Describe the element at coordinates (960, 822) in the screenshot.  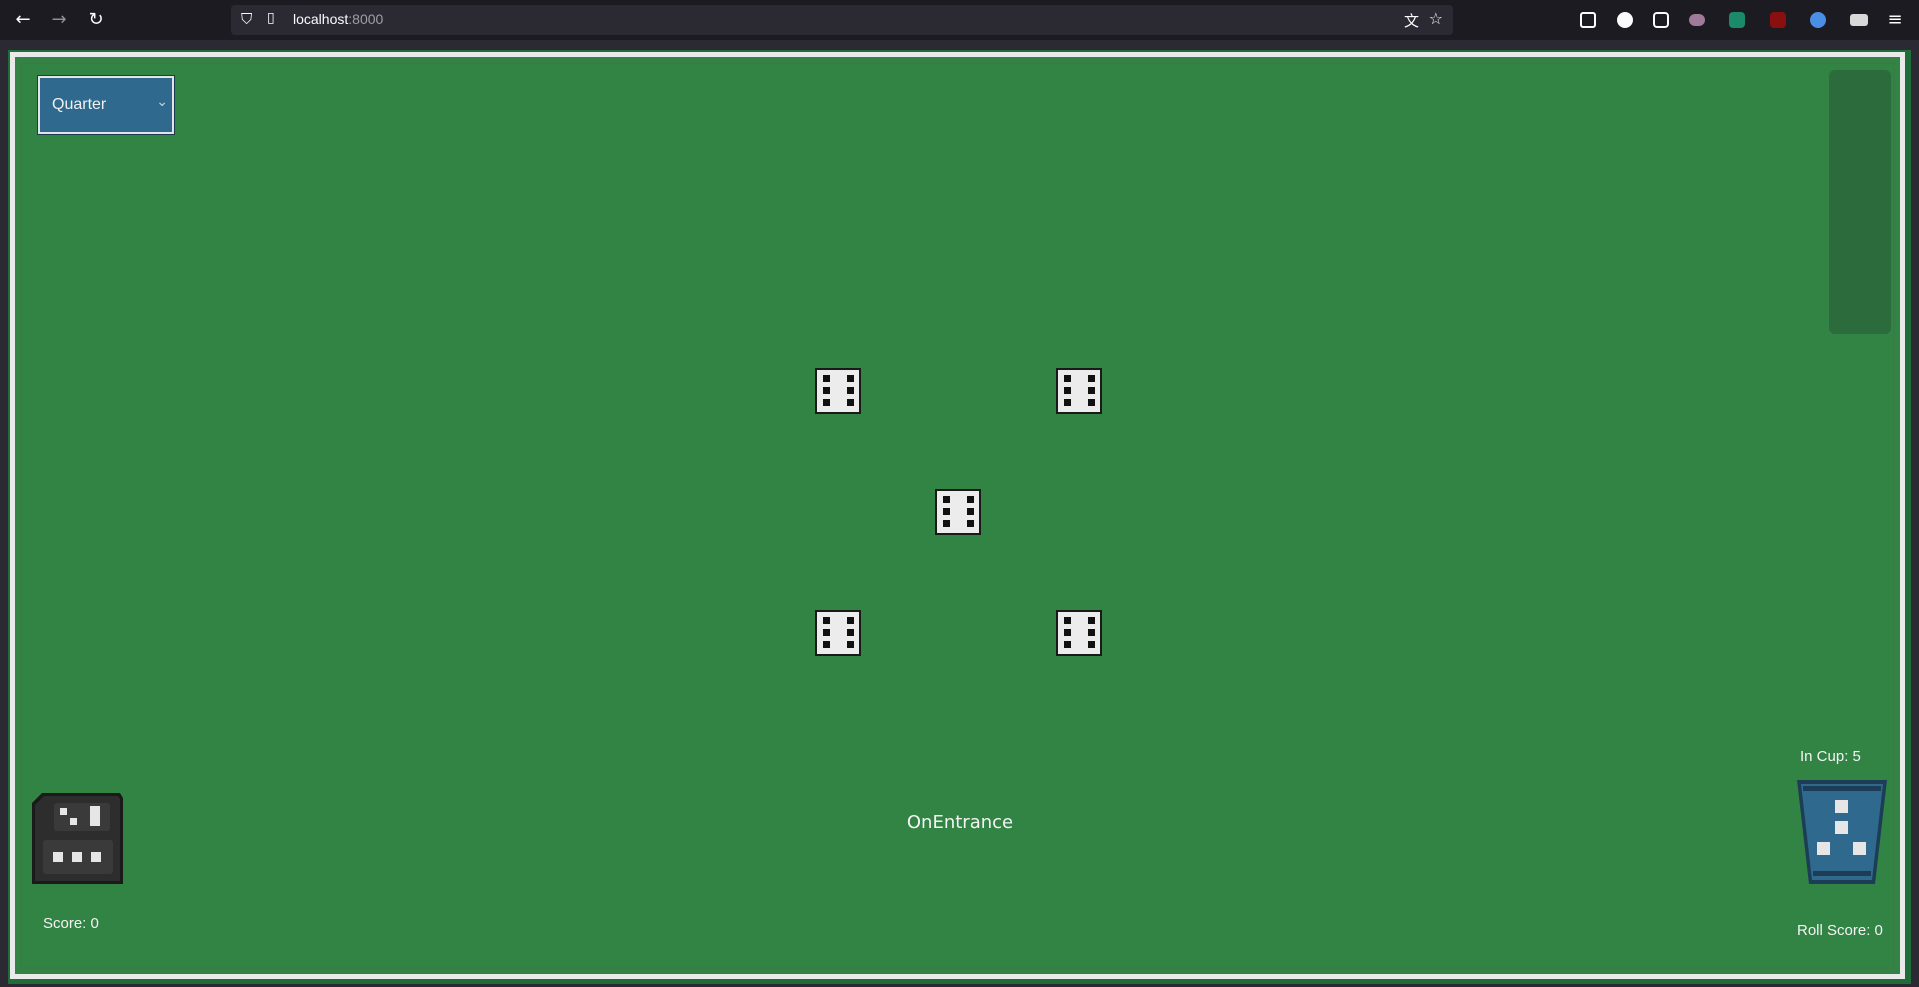
I see `game-status-text: OnEntrance` at that location.